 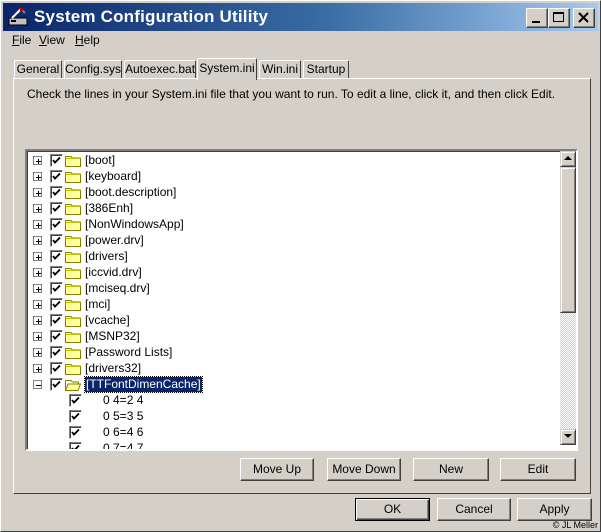 What do you see at coordinates (113, 176) in the screenshot?
I see `section-label: [keyboard]` at bounding box center [113, 176].